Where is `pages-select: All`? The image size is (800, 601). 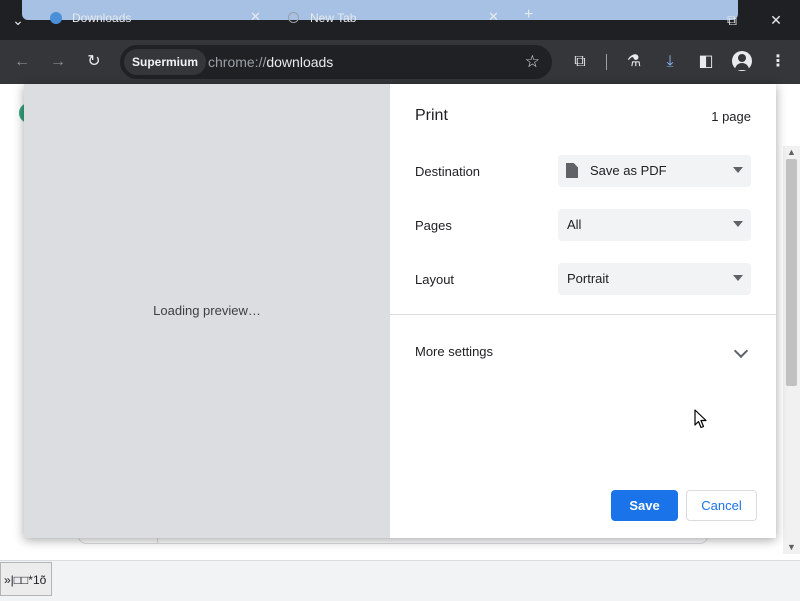 pages-select: All is located at coordinates (654, 225).